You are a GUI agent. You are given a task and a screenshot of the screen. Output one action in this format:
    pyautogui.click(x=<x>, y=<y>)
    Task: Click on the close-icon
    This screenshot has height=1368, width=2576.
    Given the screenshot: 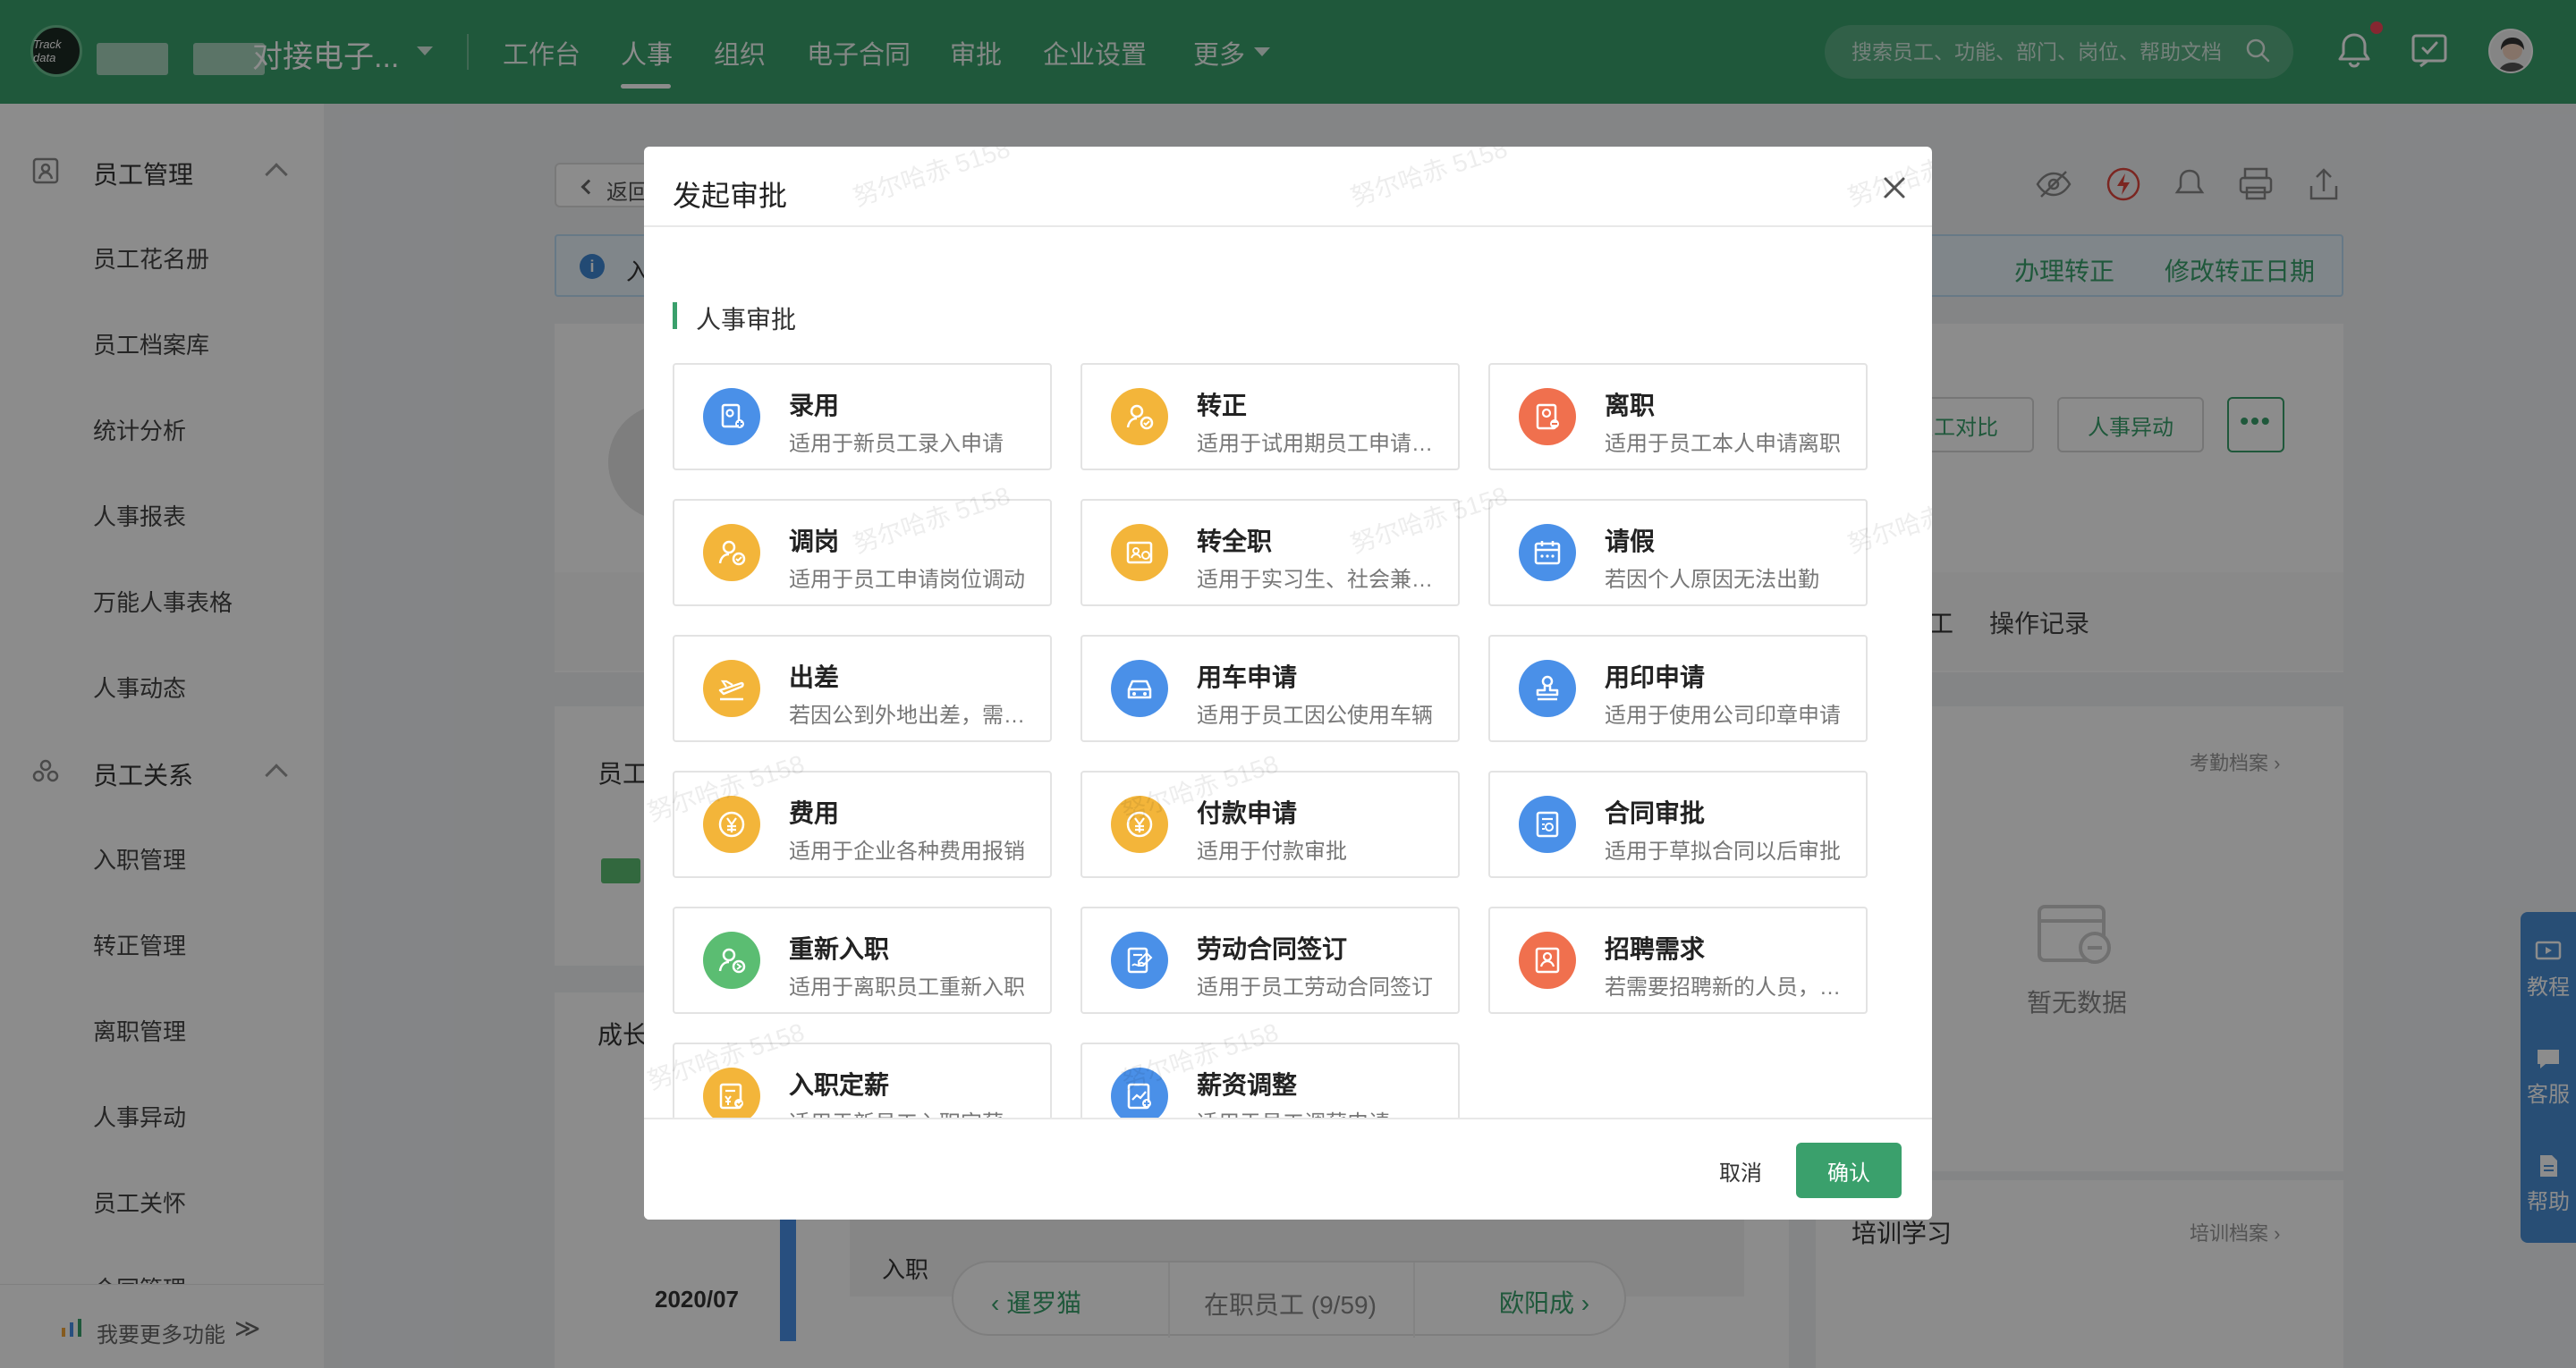 What is the action you would take?
    pyautogui.click(x=1894, y=188)
    